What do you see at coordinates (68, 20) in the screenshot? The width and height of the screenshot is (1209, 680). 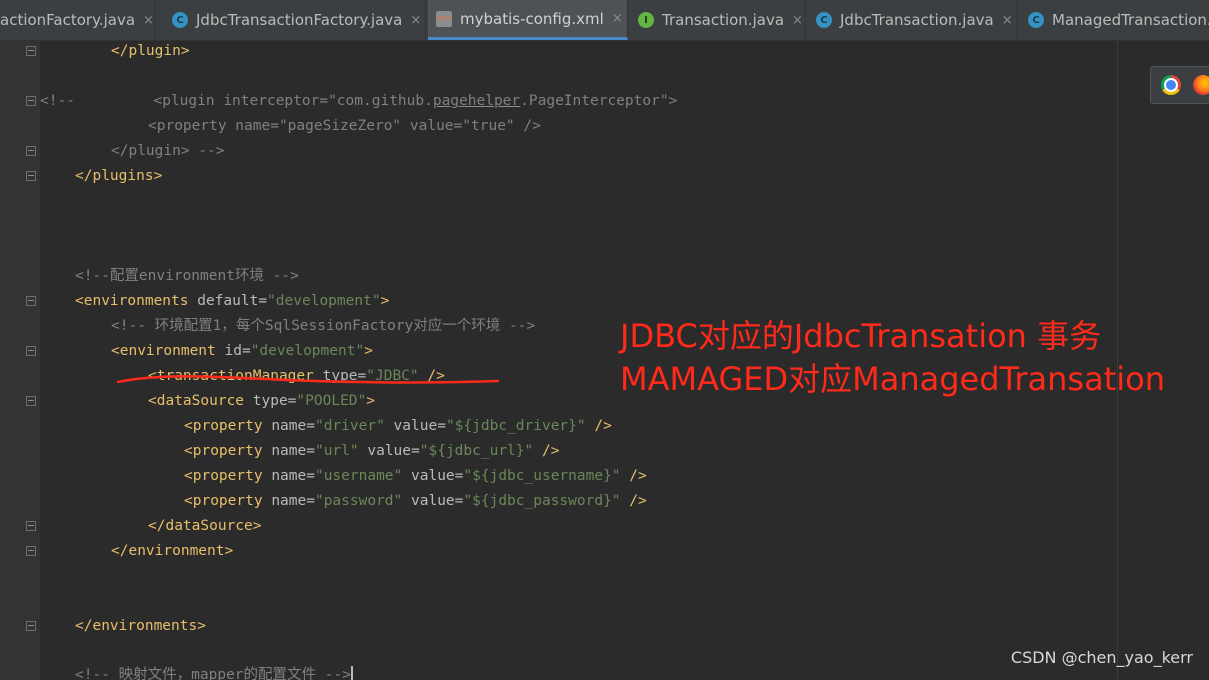 I see `tab-label: actionFactory.java` at bounding box center [68, 20].